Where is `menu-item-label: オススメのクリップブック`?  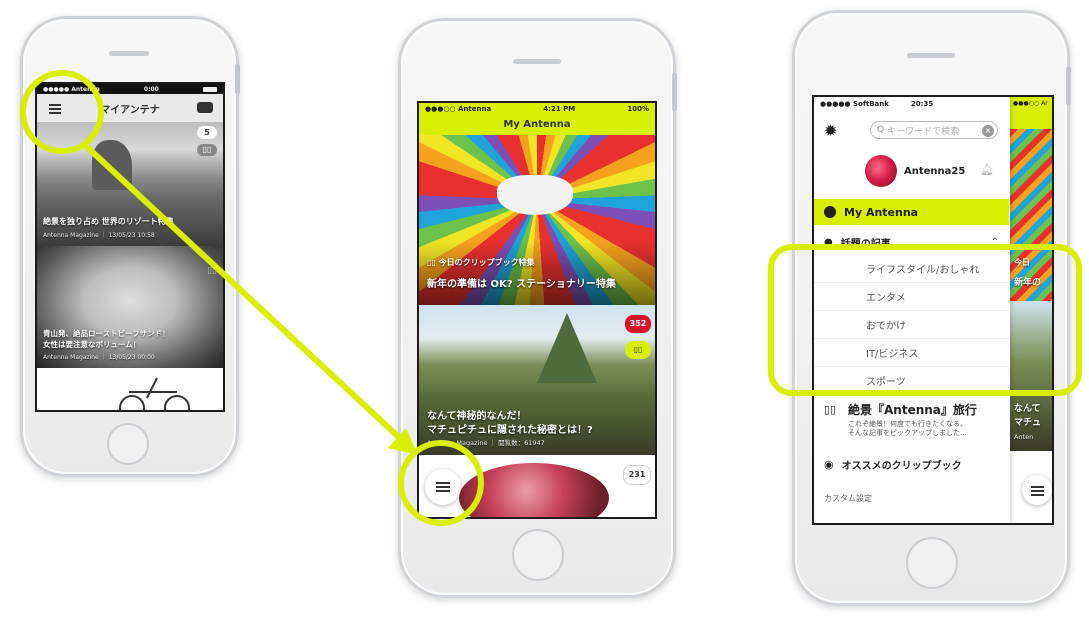
menu-item-label: オススメのクリップブック is located at coordinates (901, 466).